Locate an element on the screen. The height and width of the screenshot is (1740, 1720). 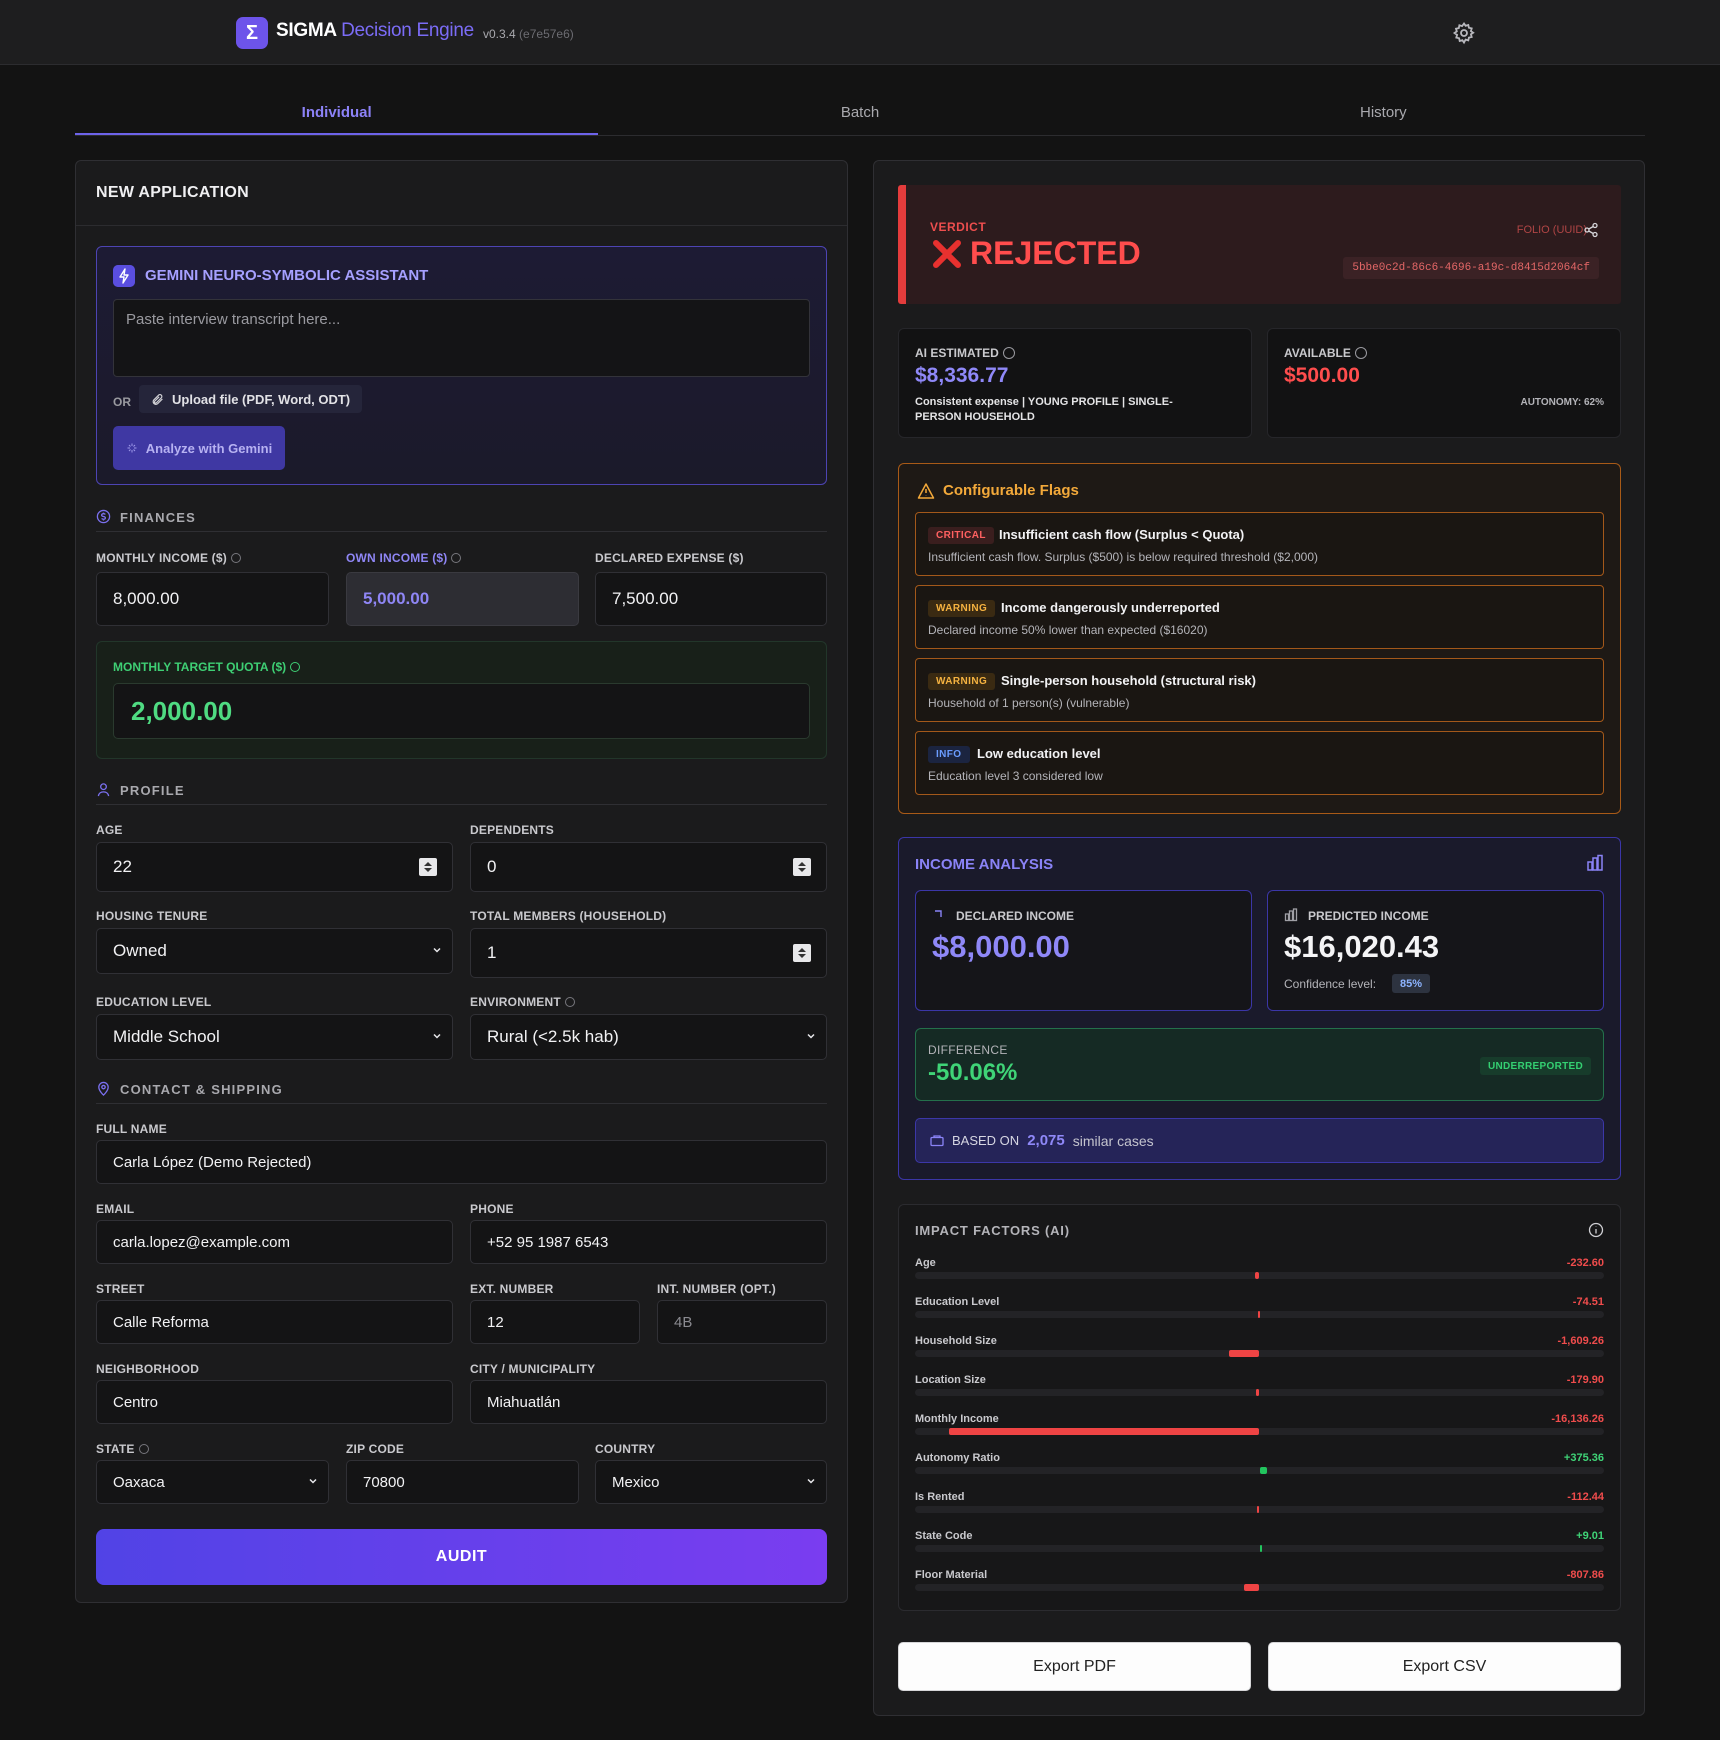
impact-factor-name: Location Size is located at coordinates (950, 1380).